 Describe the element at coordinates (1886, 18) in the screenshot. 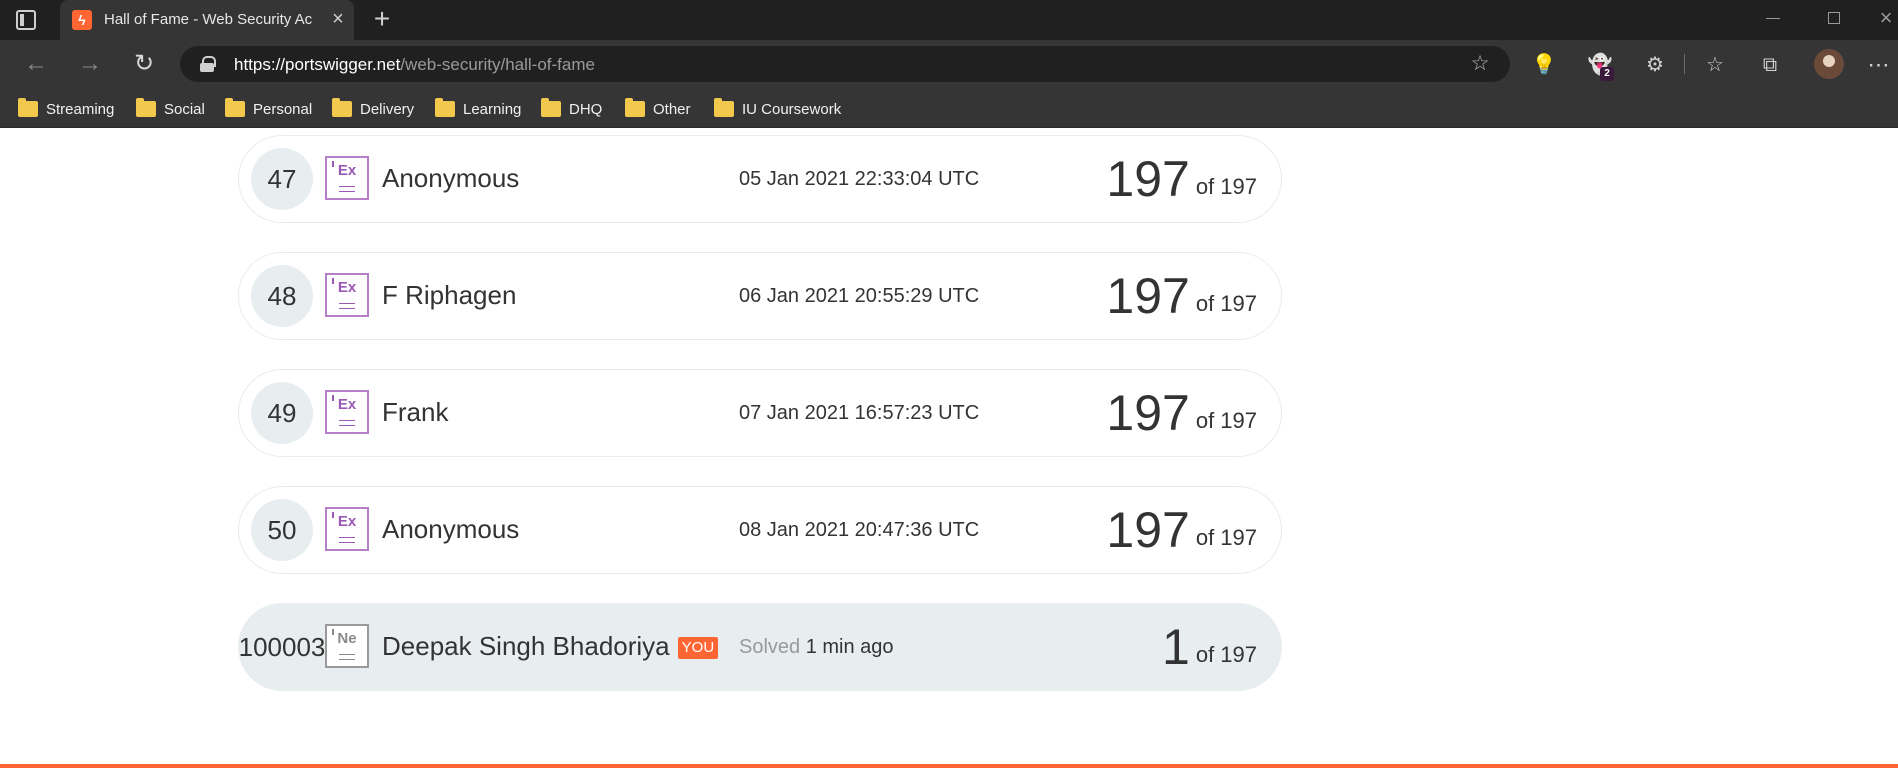

I see `window-close-icon: ×` at that location.